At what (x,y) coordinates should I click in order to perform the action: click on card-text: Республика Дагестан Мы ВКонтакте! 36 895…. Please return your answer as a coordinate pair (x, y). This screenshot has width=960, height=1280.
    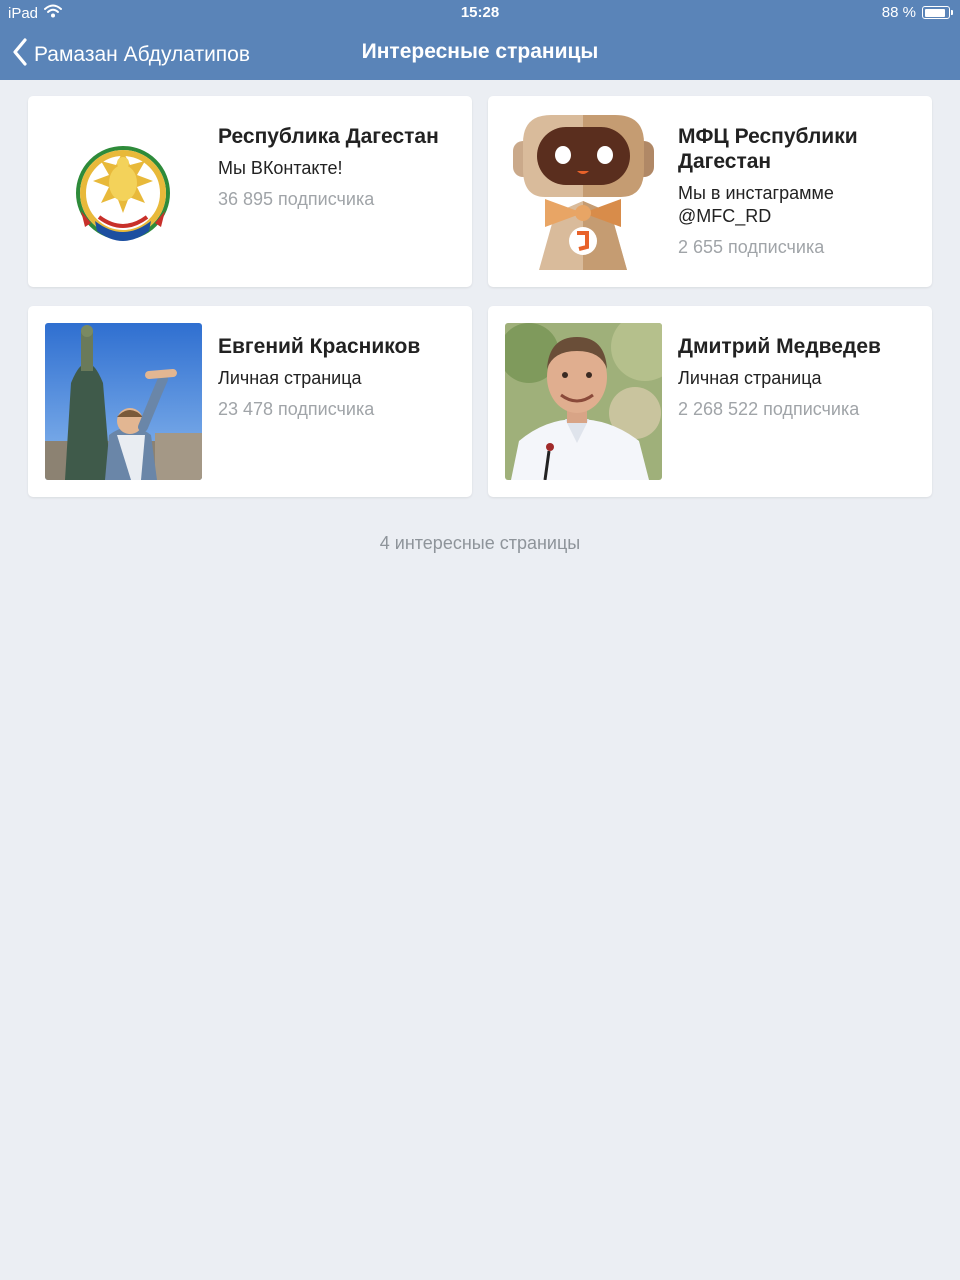
    Looking at the image, I should click on (337, 167).